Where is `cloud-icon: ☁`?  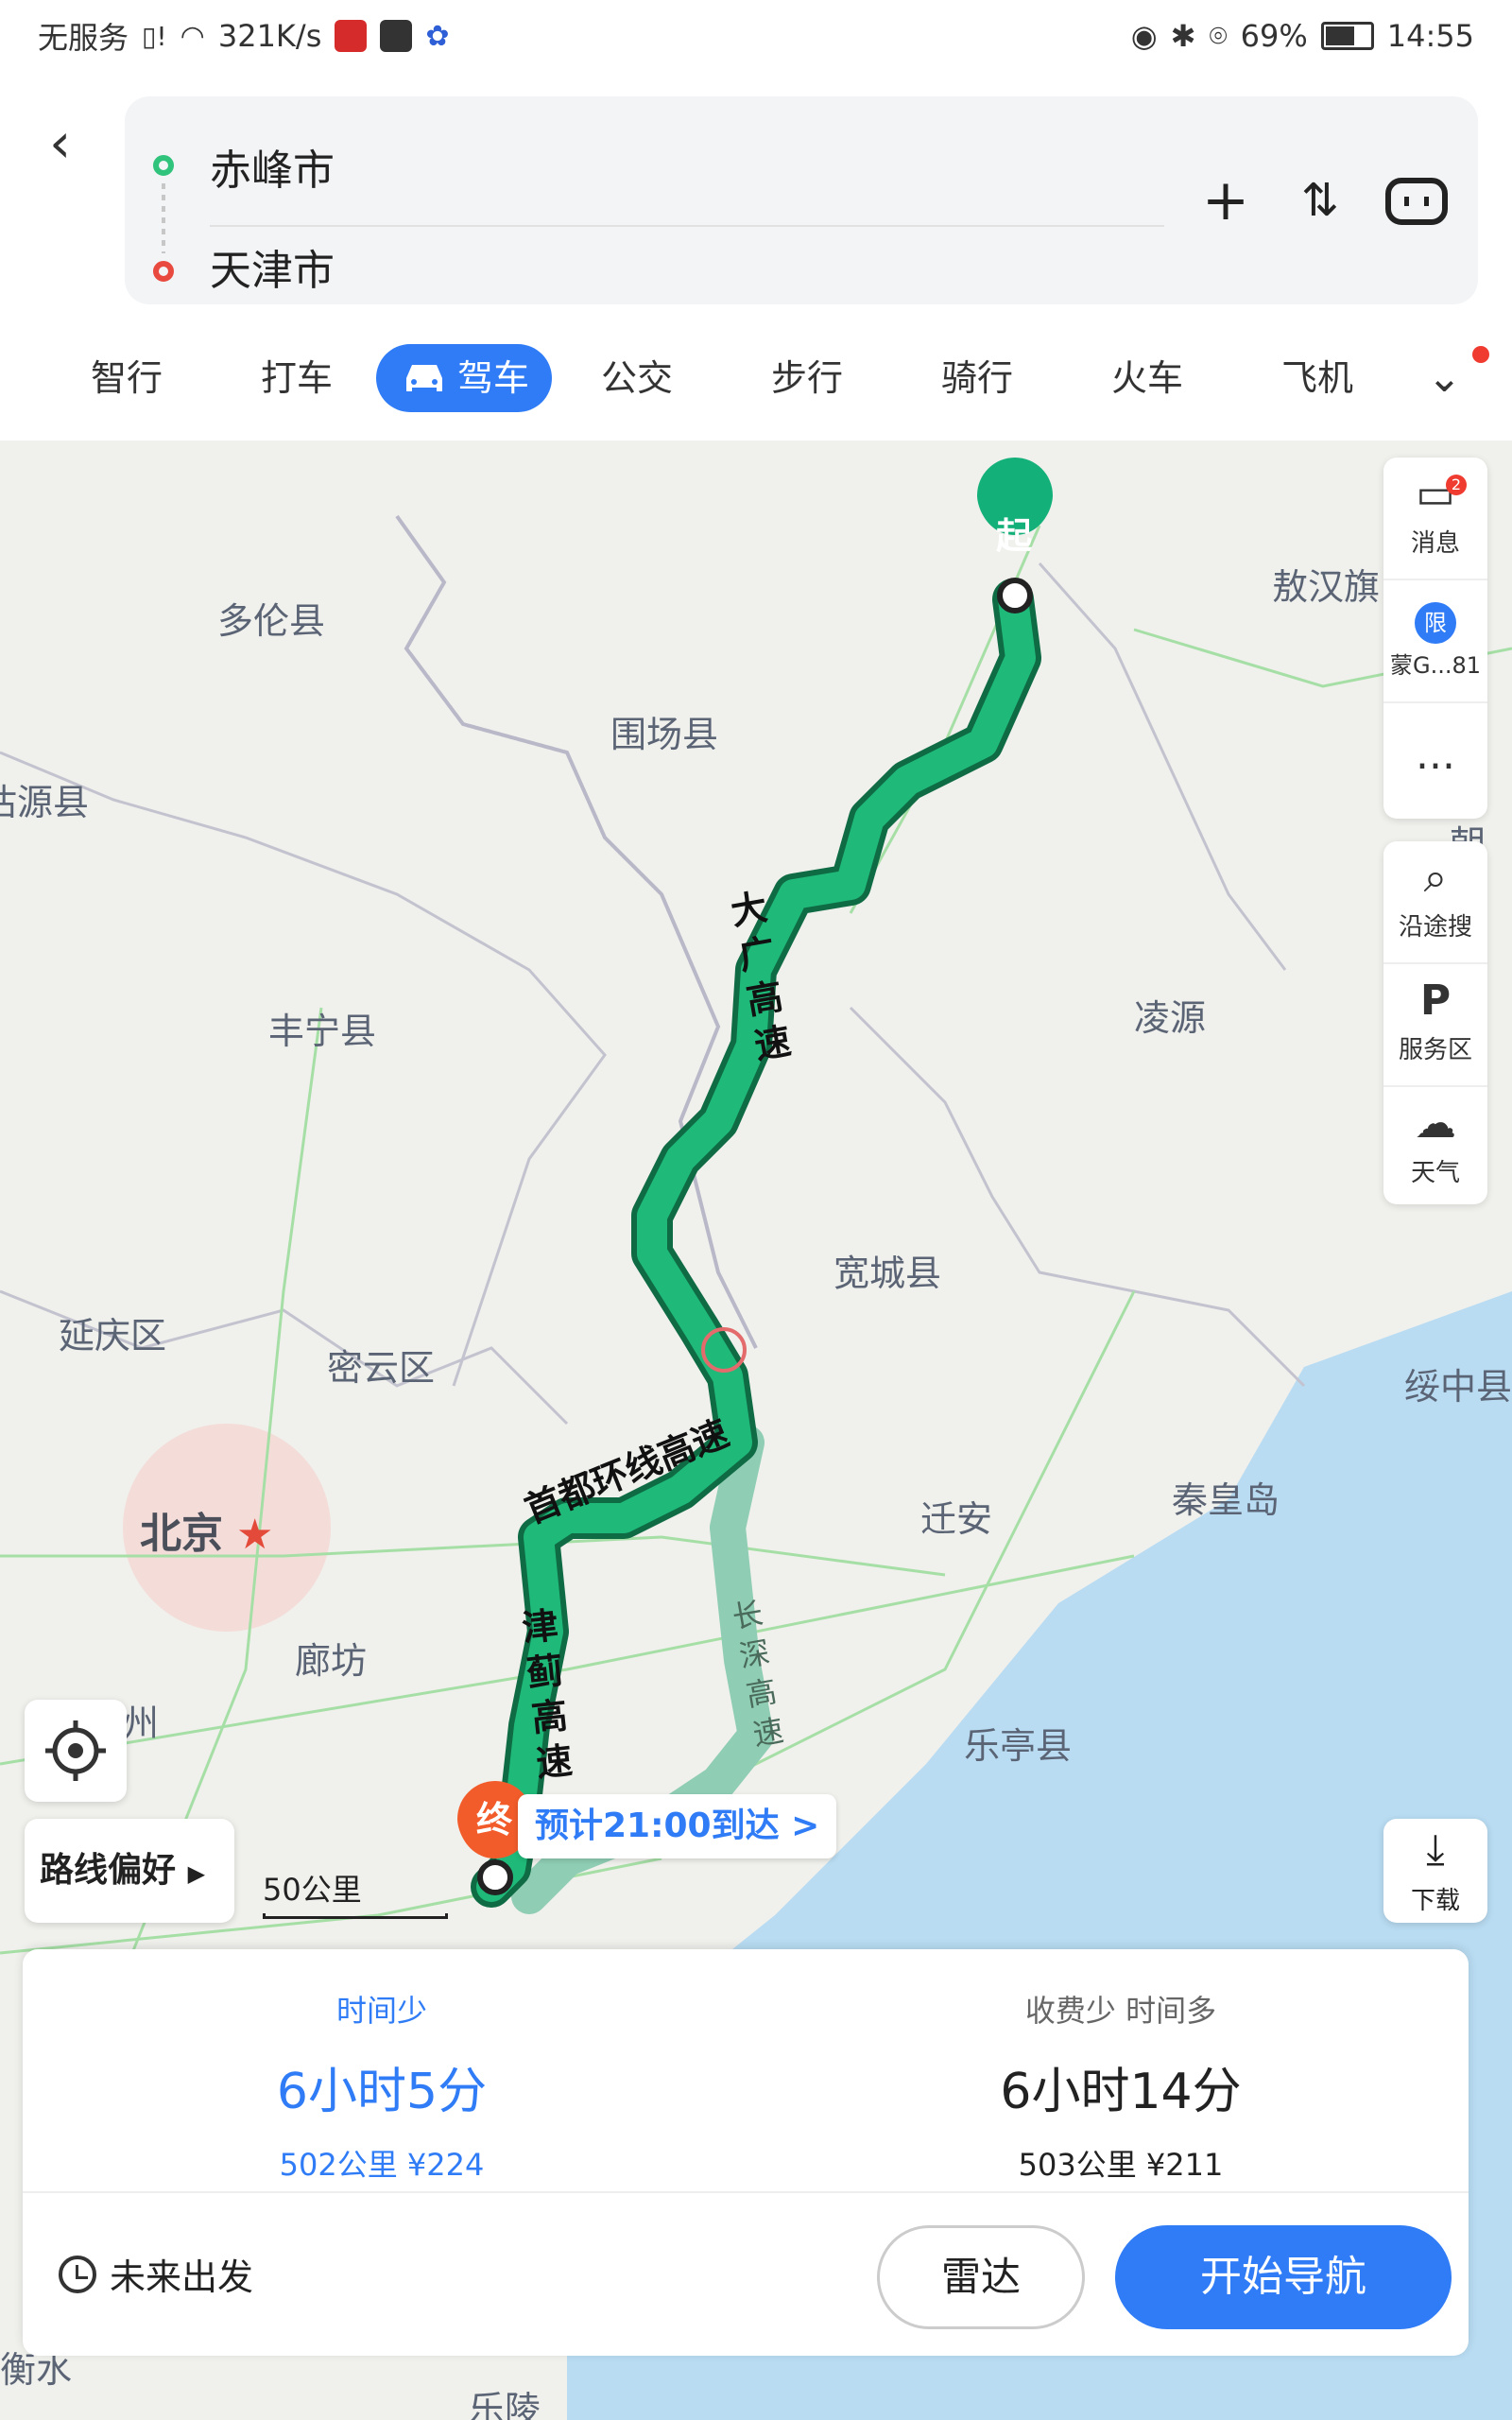
cloud-icon: ☁ is located at coordinates (1435, 1123).